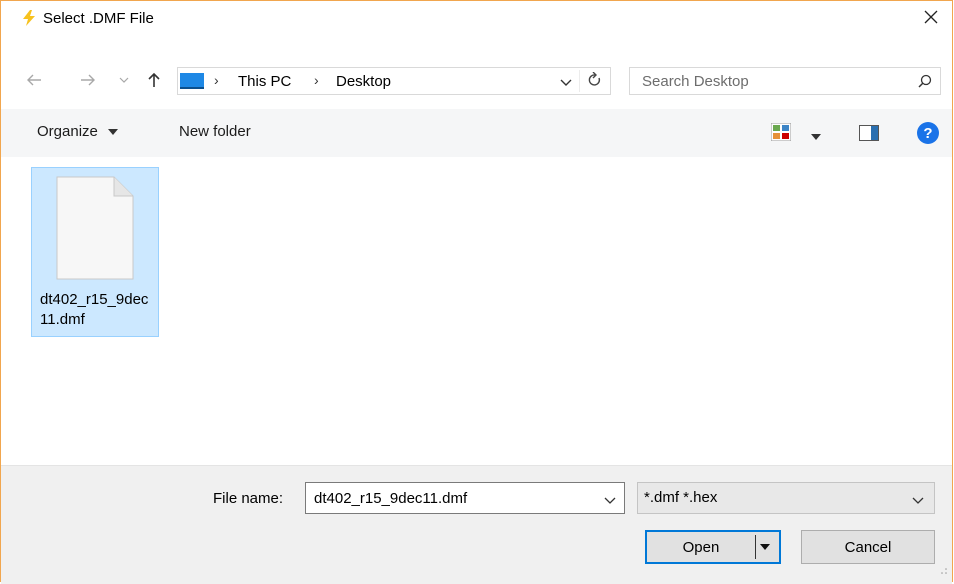  What do you see at coordinates (94, 309) in the screenshot?
I see `file-name-label: dt402_r15_9dec11.dmf` at bounding box center [94, 309].